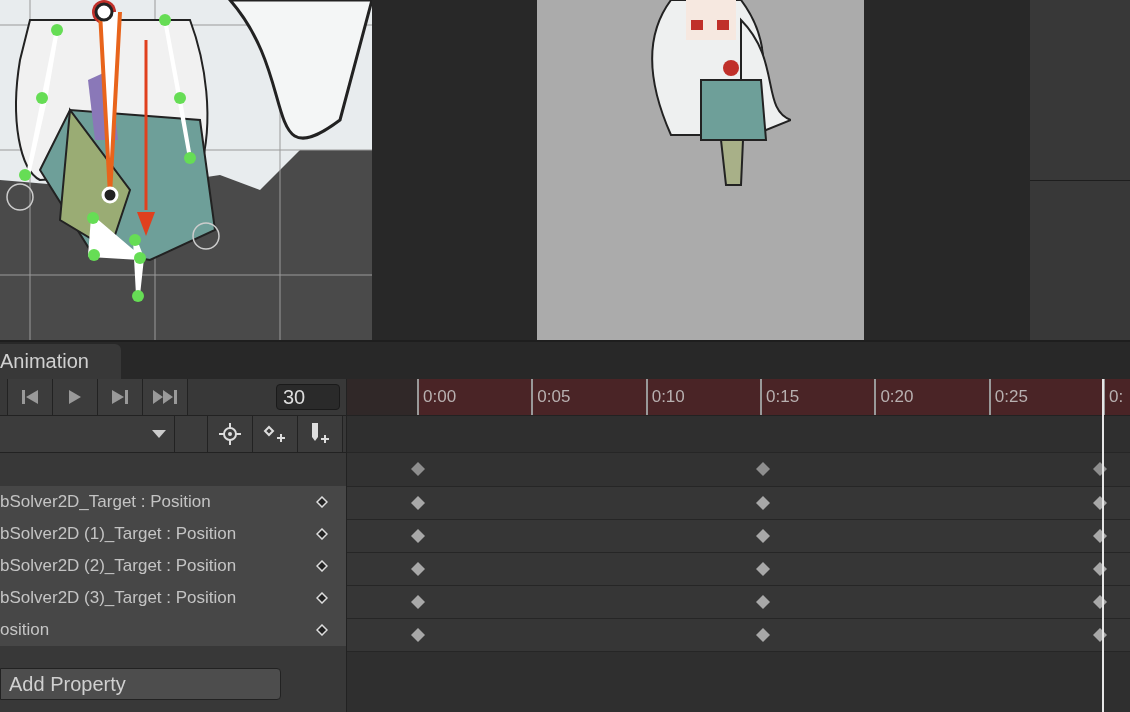  What do you see at coordinates (119, 566) in the screenshot?
I see `property-name: bSolver2D (2)_Target : Position` at bounding box center [119, 566].